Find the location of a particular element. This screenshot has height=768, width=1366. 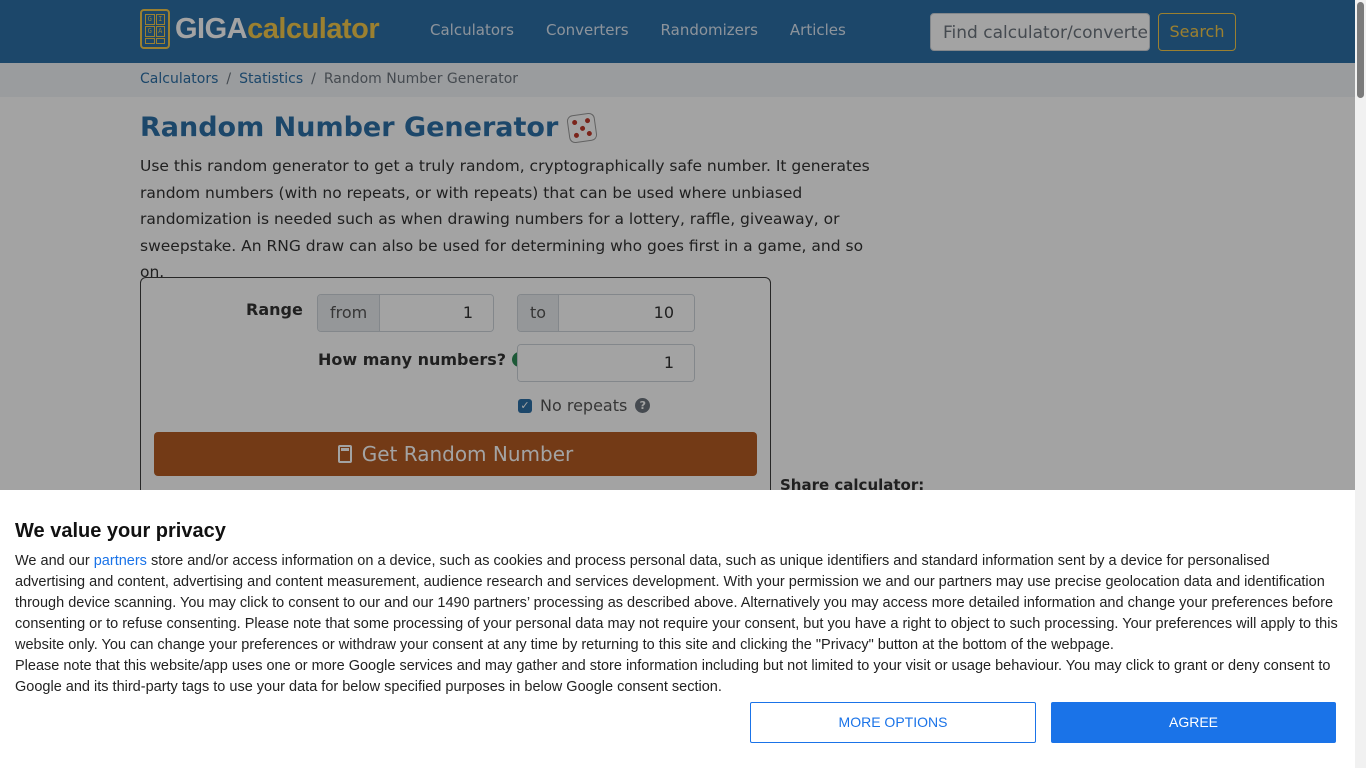

scrollbar is located at coordinates (1360, 384).